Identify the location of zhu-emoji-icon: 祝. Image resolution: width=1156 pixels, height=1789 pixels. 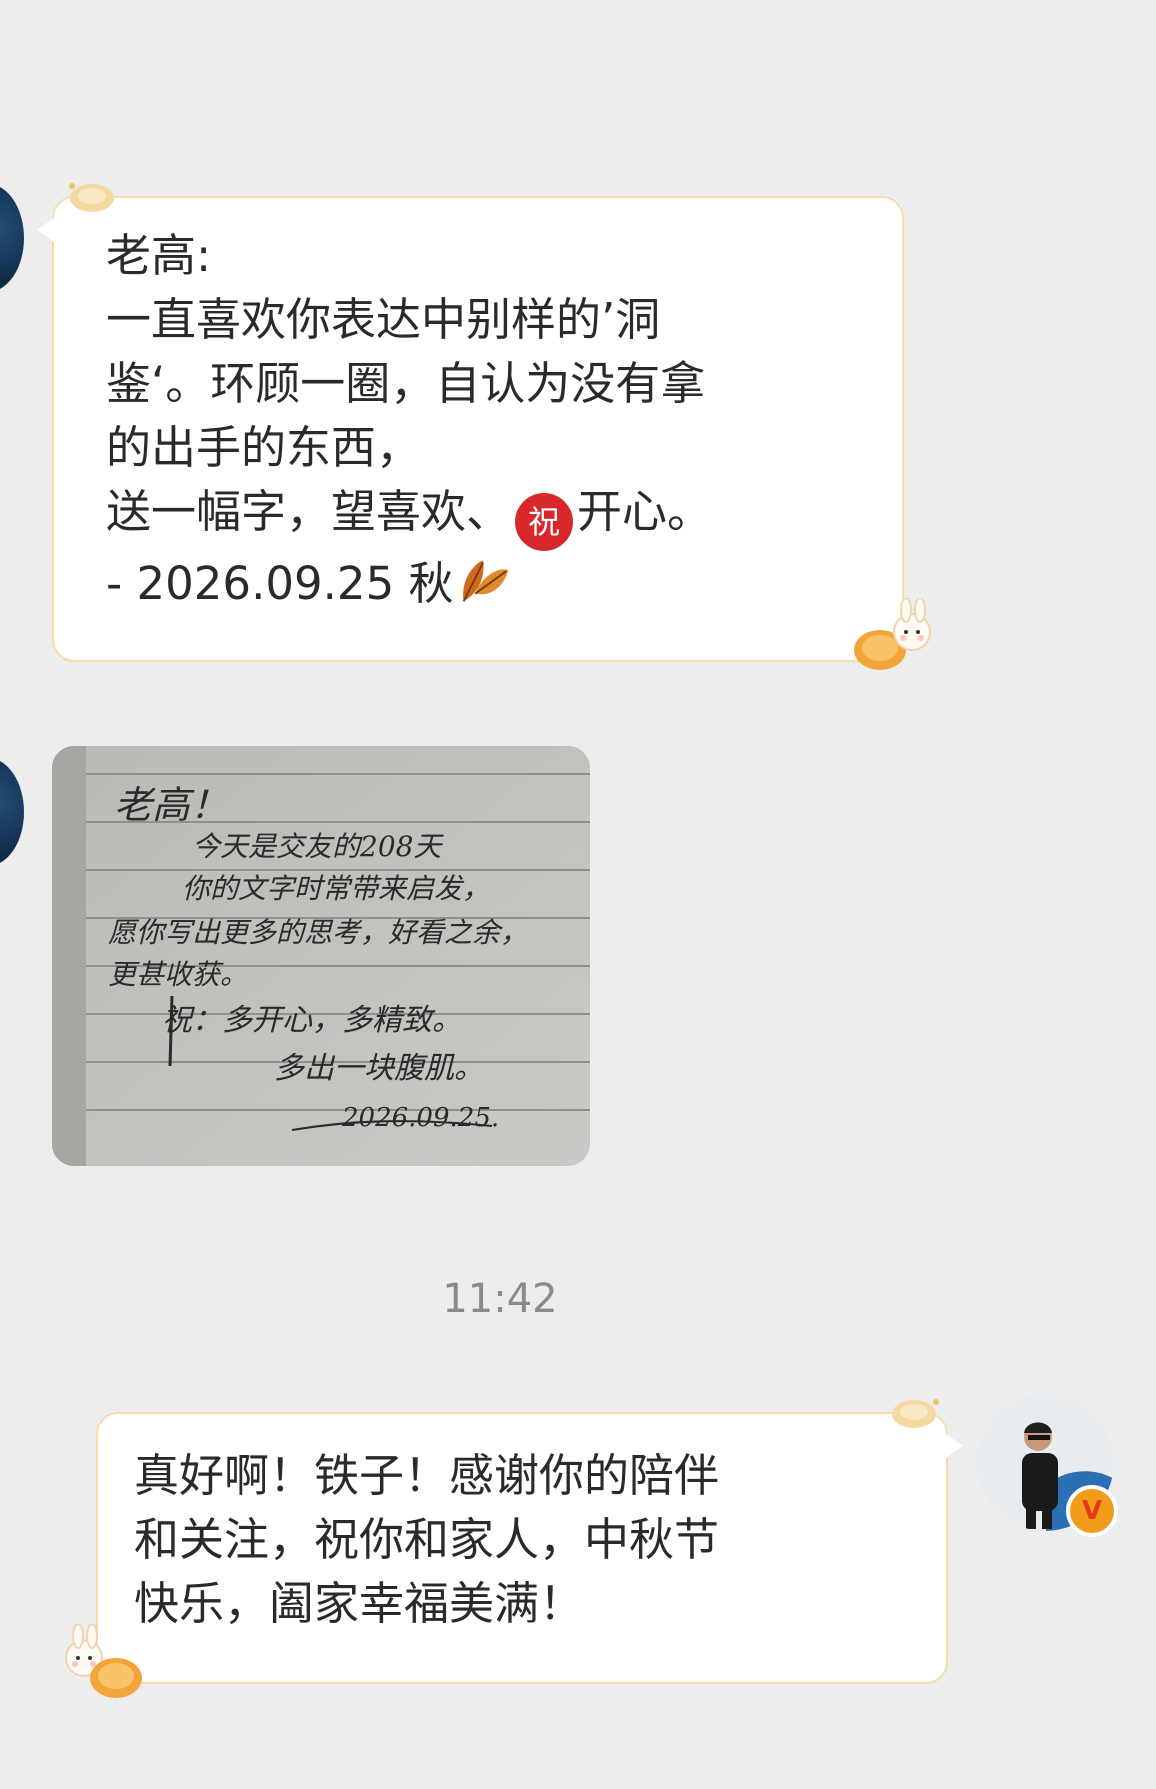
(544, 522).